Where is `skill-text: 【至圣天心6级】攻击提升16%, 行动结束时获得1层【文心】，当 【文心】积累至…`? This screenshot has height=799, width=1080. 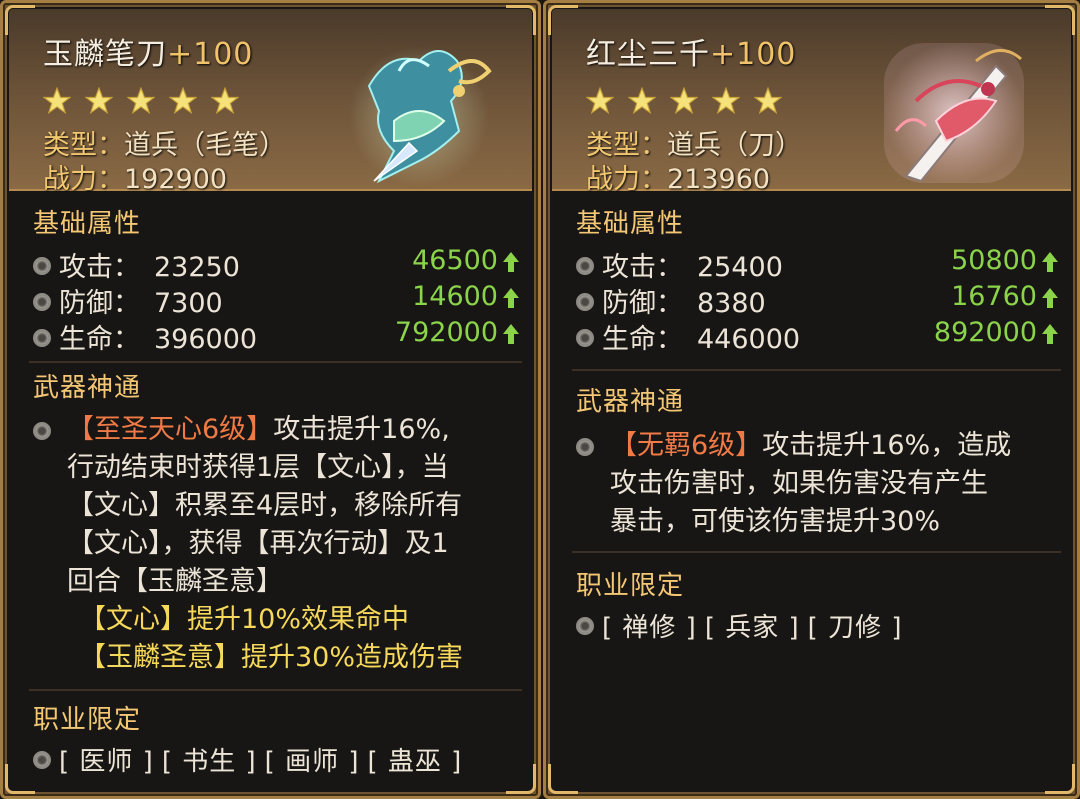 skill-text: 【至圣天心6级】攻击提升16%, 行动结束时获得1层【文心】，当 【文心】积累至… is located at coordinates (270, 506).